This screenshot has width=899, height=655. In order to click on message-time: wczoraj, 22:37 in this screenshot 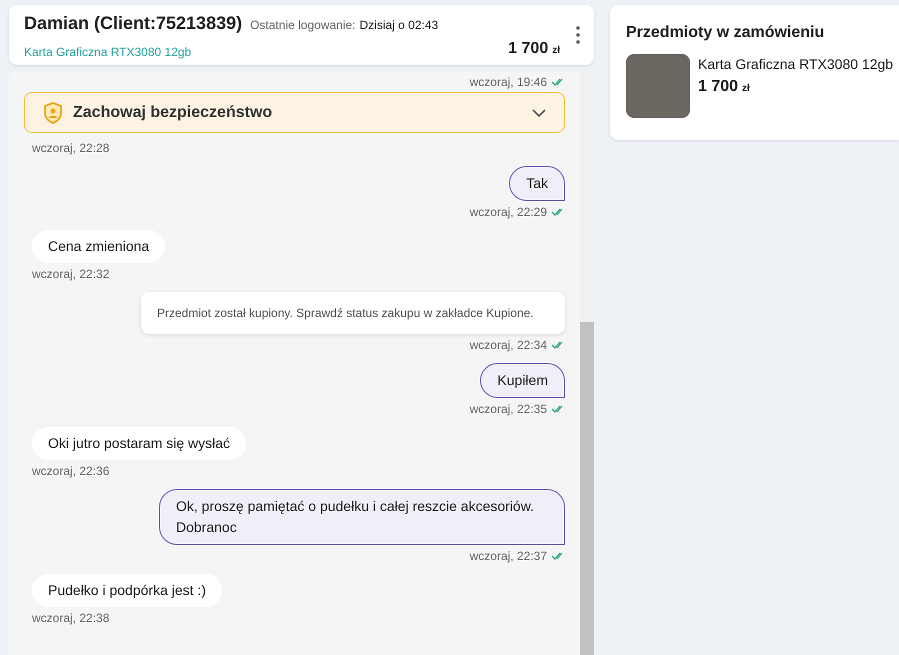, I will do `click(508, 556)`.